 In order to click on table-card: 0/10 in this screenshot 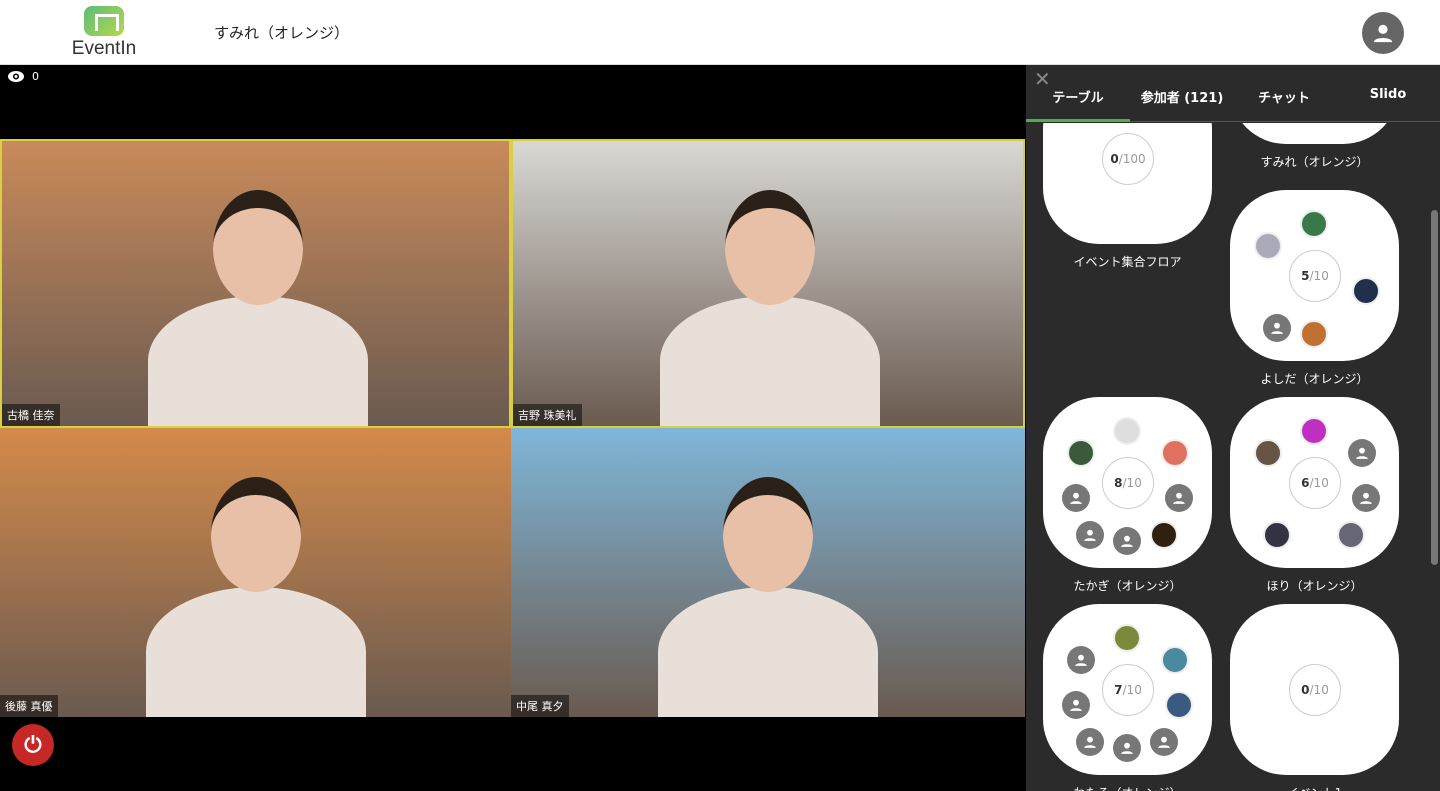, I will do `click(1314, 689)`.